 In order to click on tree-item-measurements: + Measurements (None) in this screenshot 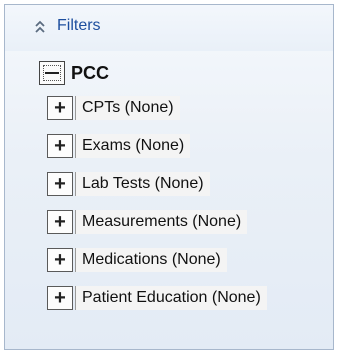, I will do `click(147, 222)`.